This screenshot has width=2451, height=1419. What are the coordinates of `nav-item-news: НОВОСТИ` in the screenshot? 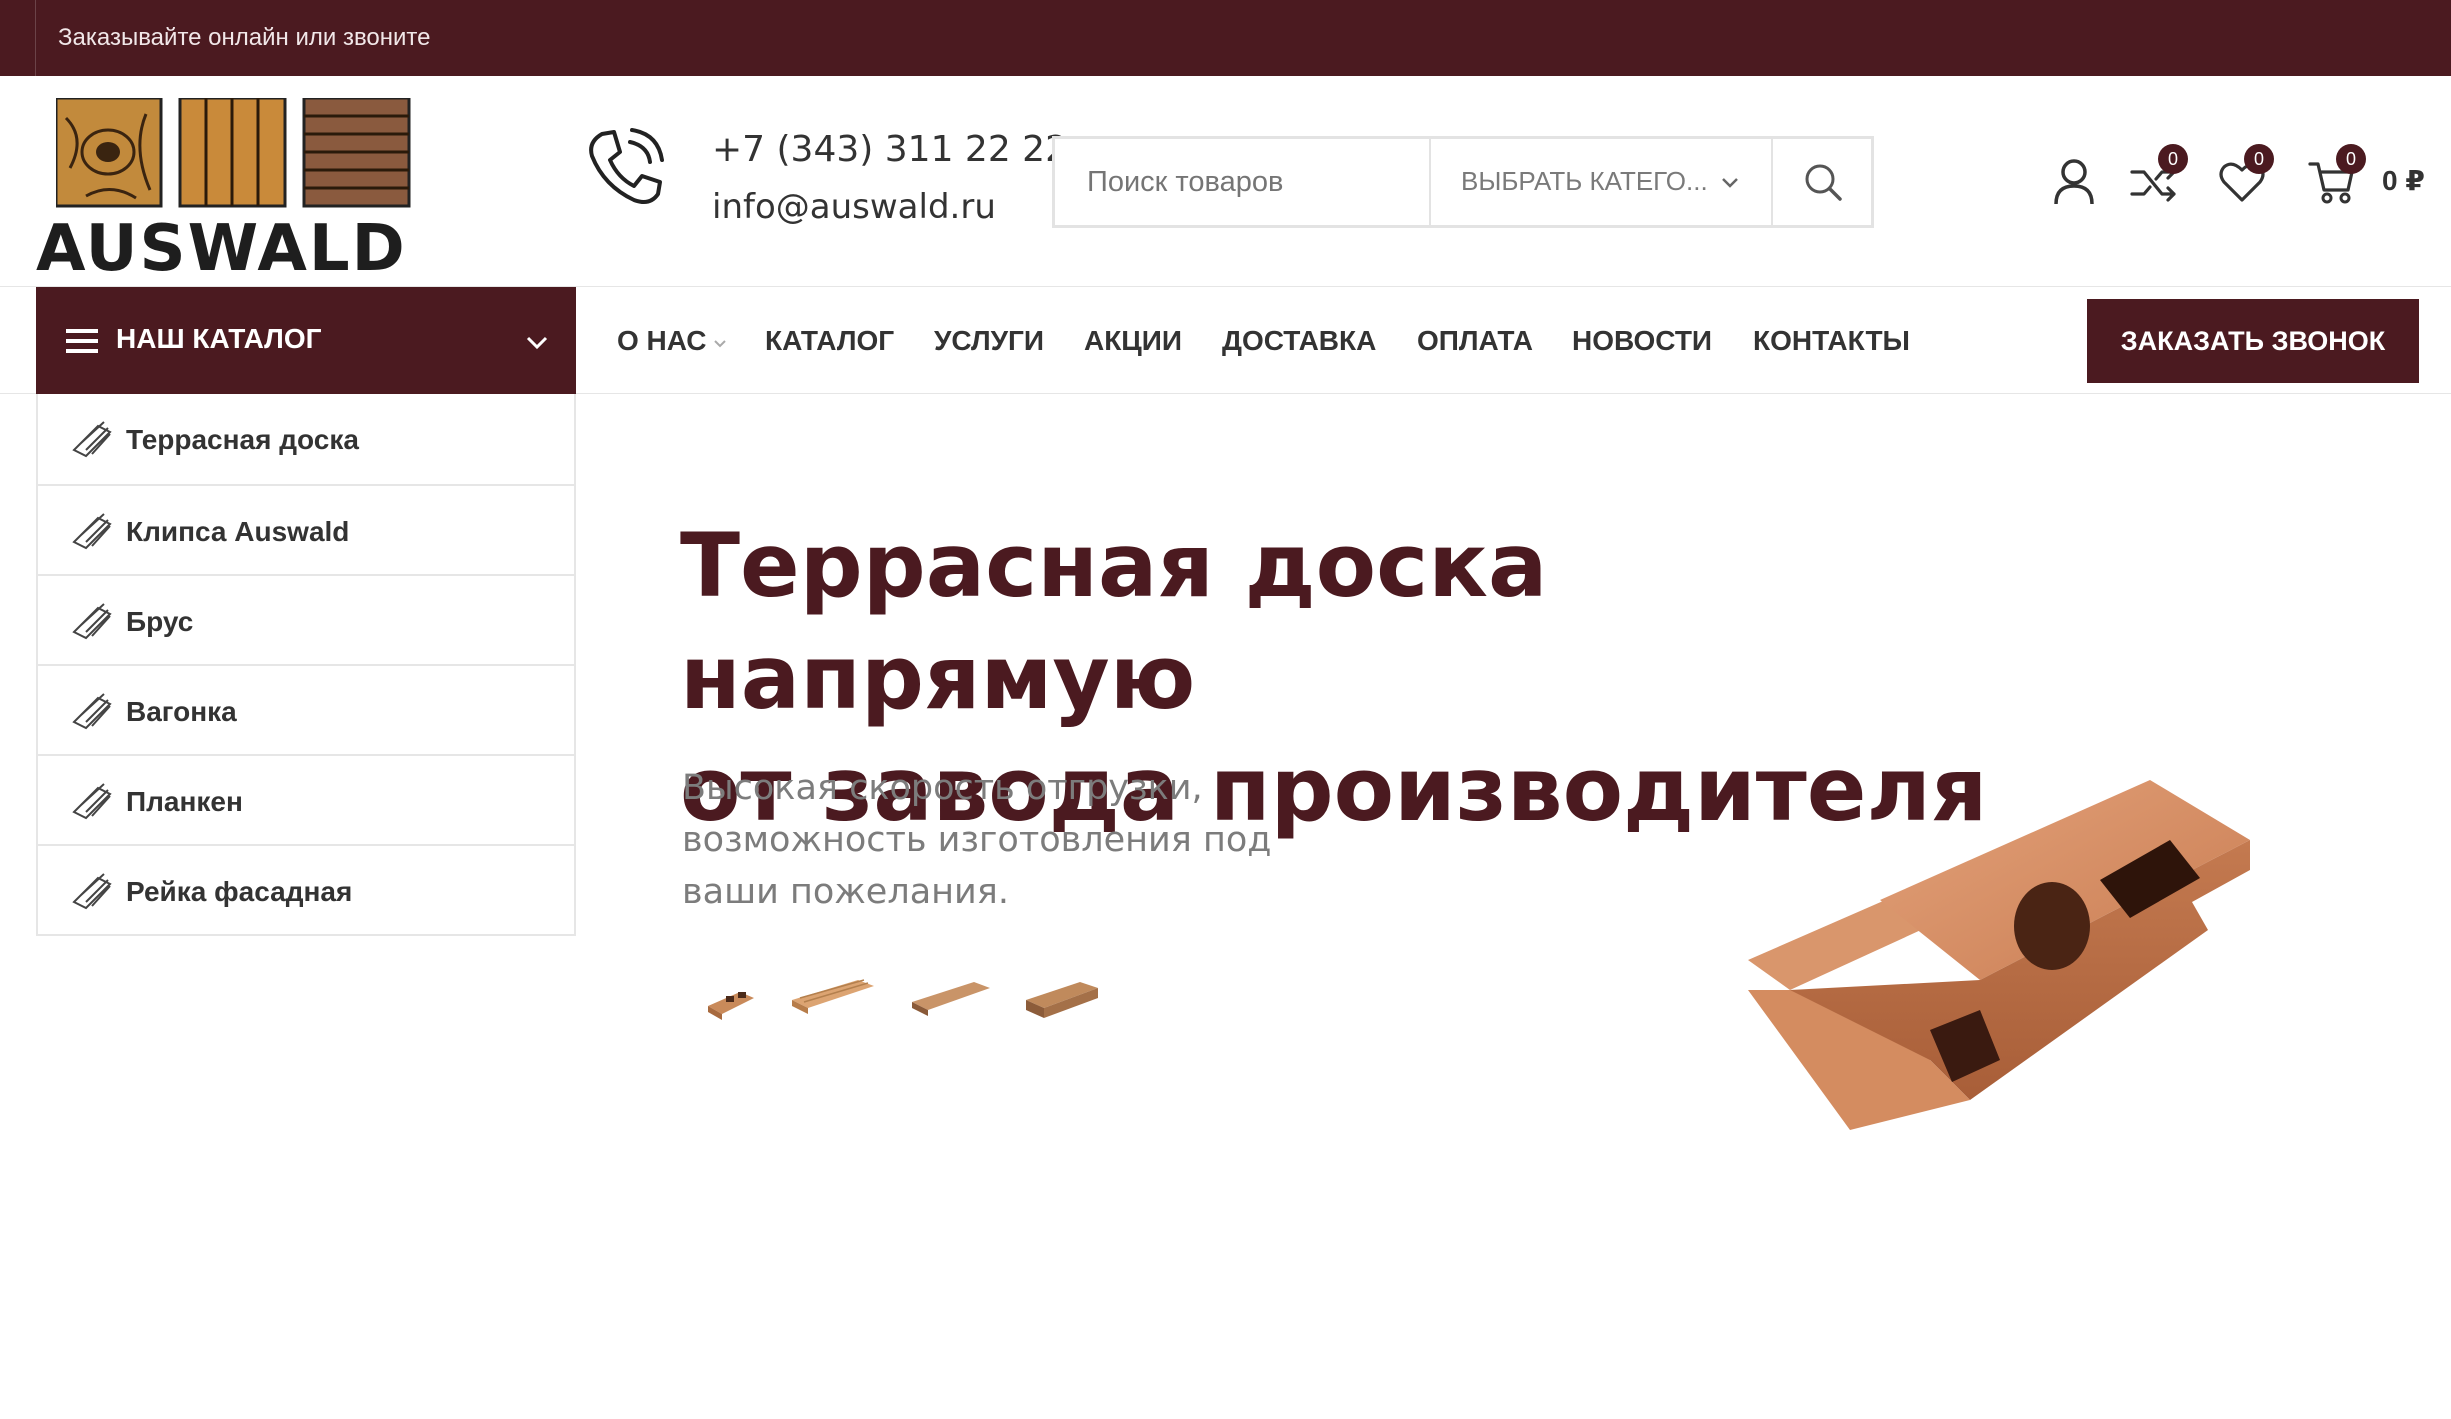 It's located at (1642, 341).